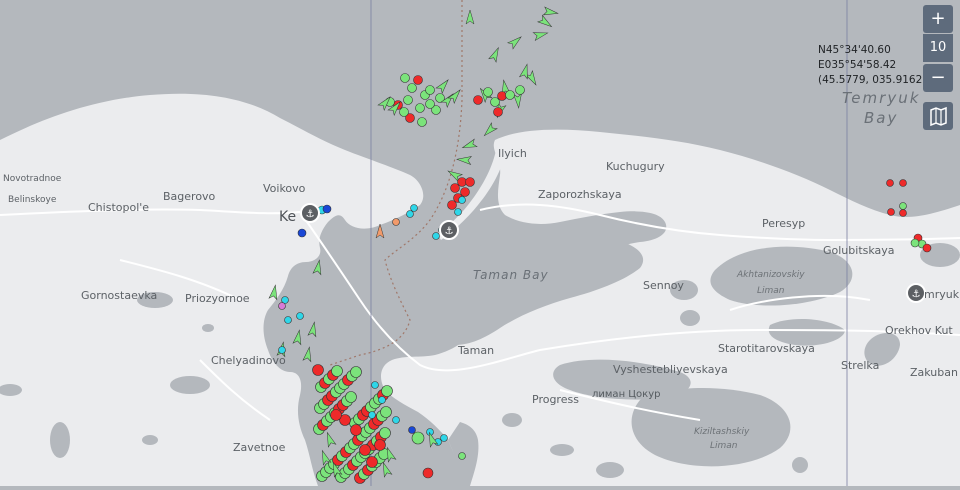 Image resolution: width=960 pixels, height=490 pixels. I want to click on zoom-in-button: +, so click(938, 19).